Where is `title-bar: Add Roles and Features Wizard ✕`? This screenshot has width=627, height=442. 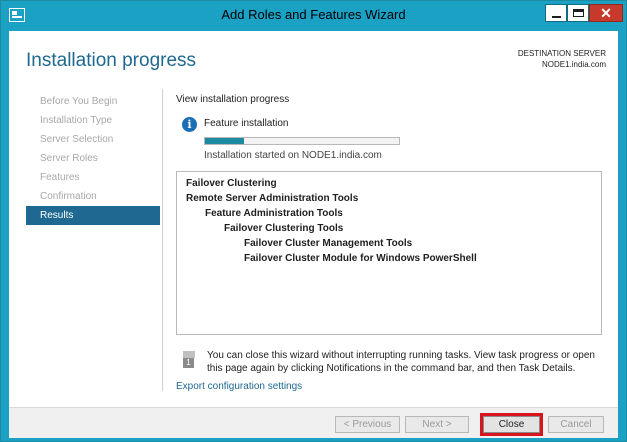 title-bar: Add Roles and Features Wizard ✕ is located at coordinates (313, 16).